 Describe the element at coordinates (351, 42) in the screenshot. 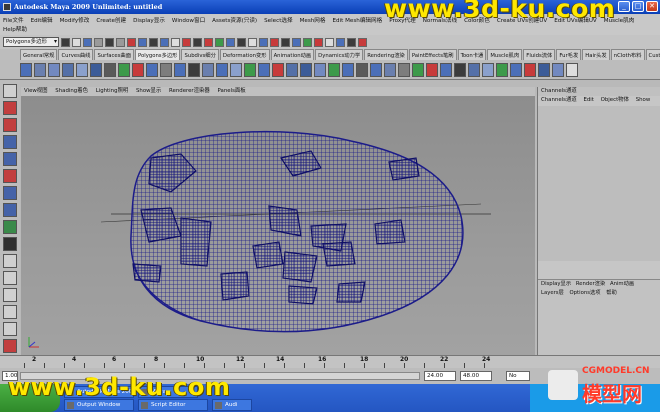

I see `pivot-icon` at that location.